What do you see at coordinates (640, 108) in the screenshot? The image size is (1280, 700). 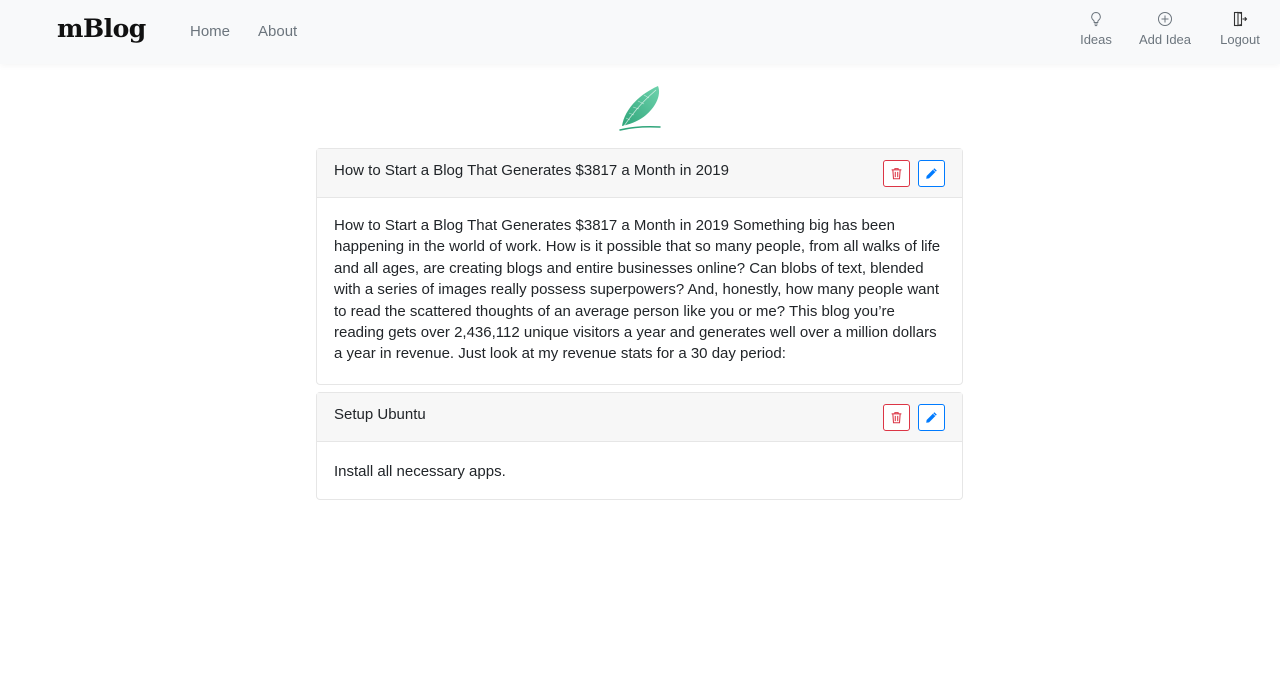 I see `feather-icon` at bounding box center [640, 108].